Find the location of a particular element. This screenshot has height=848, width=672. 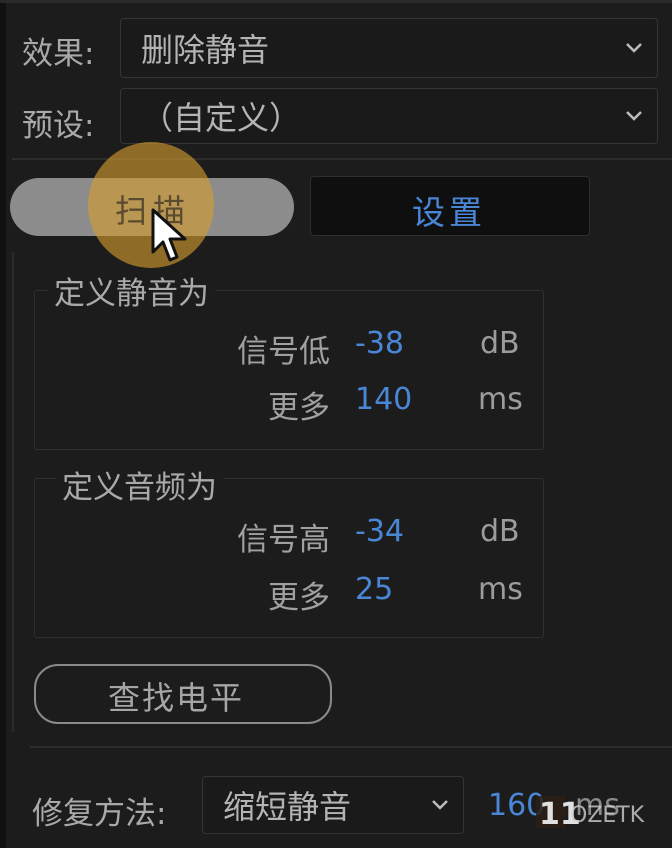

audio-signal-unit: dB is located at coordinates (500, 531).